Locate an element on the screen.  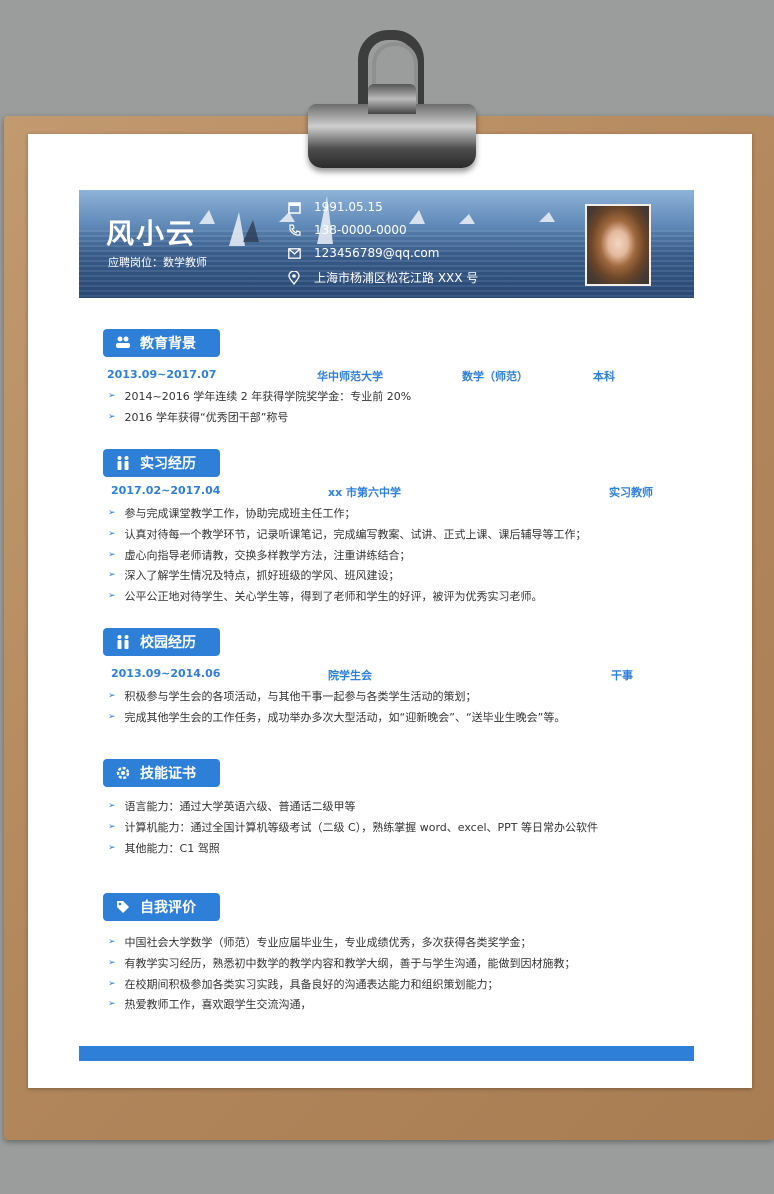
list-item: ➢ 中国社会大学数学（师范）专业应届毕业生，专业成绩优秀，多次获得各类奖学金； is located at coordinates (320, 942).